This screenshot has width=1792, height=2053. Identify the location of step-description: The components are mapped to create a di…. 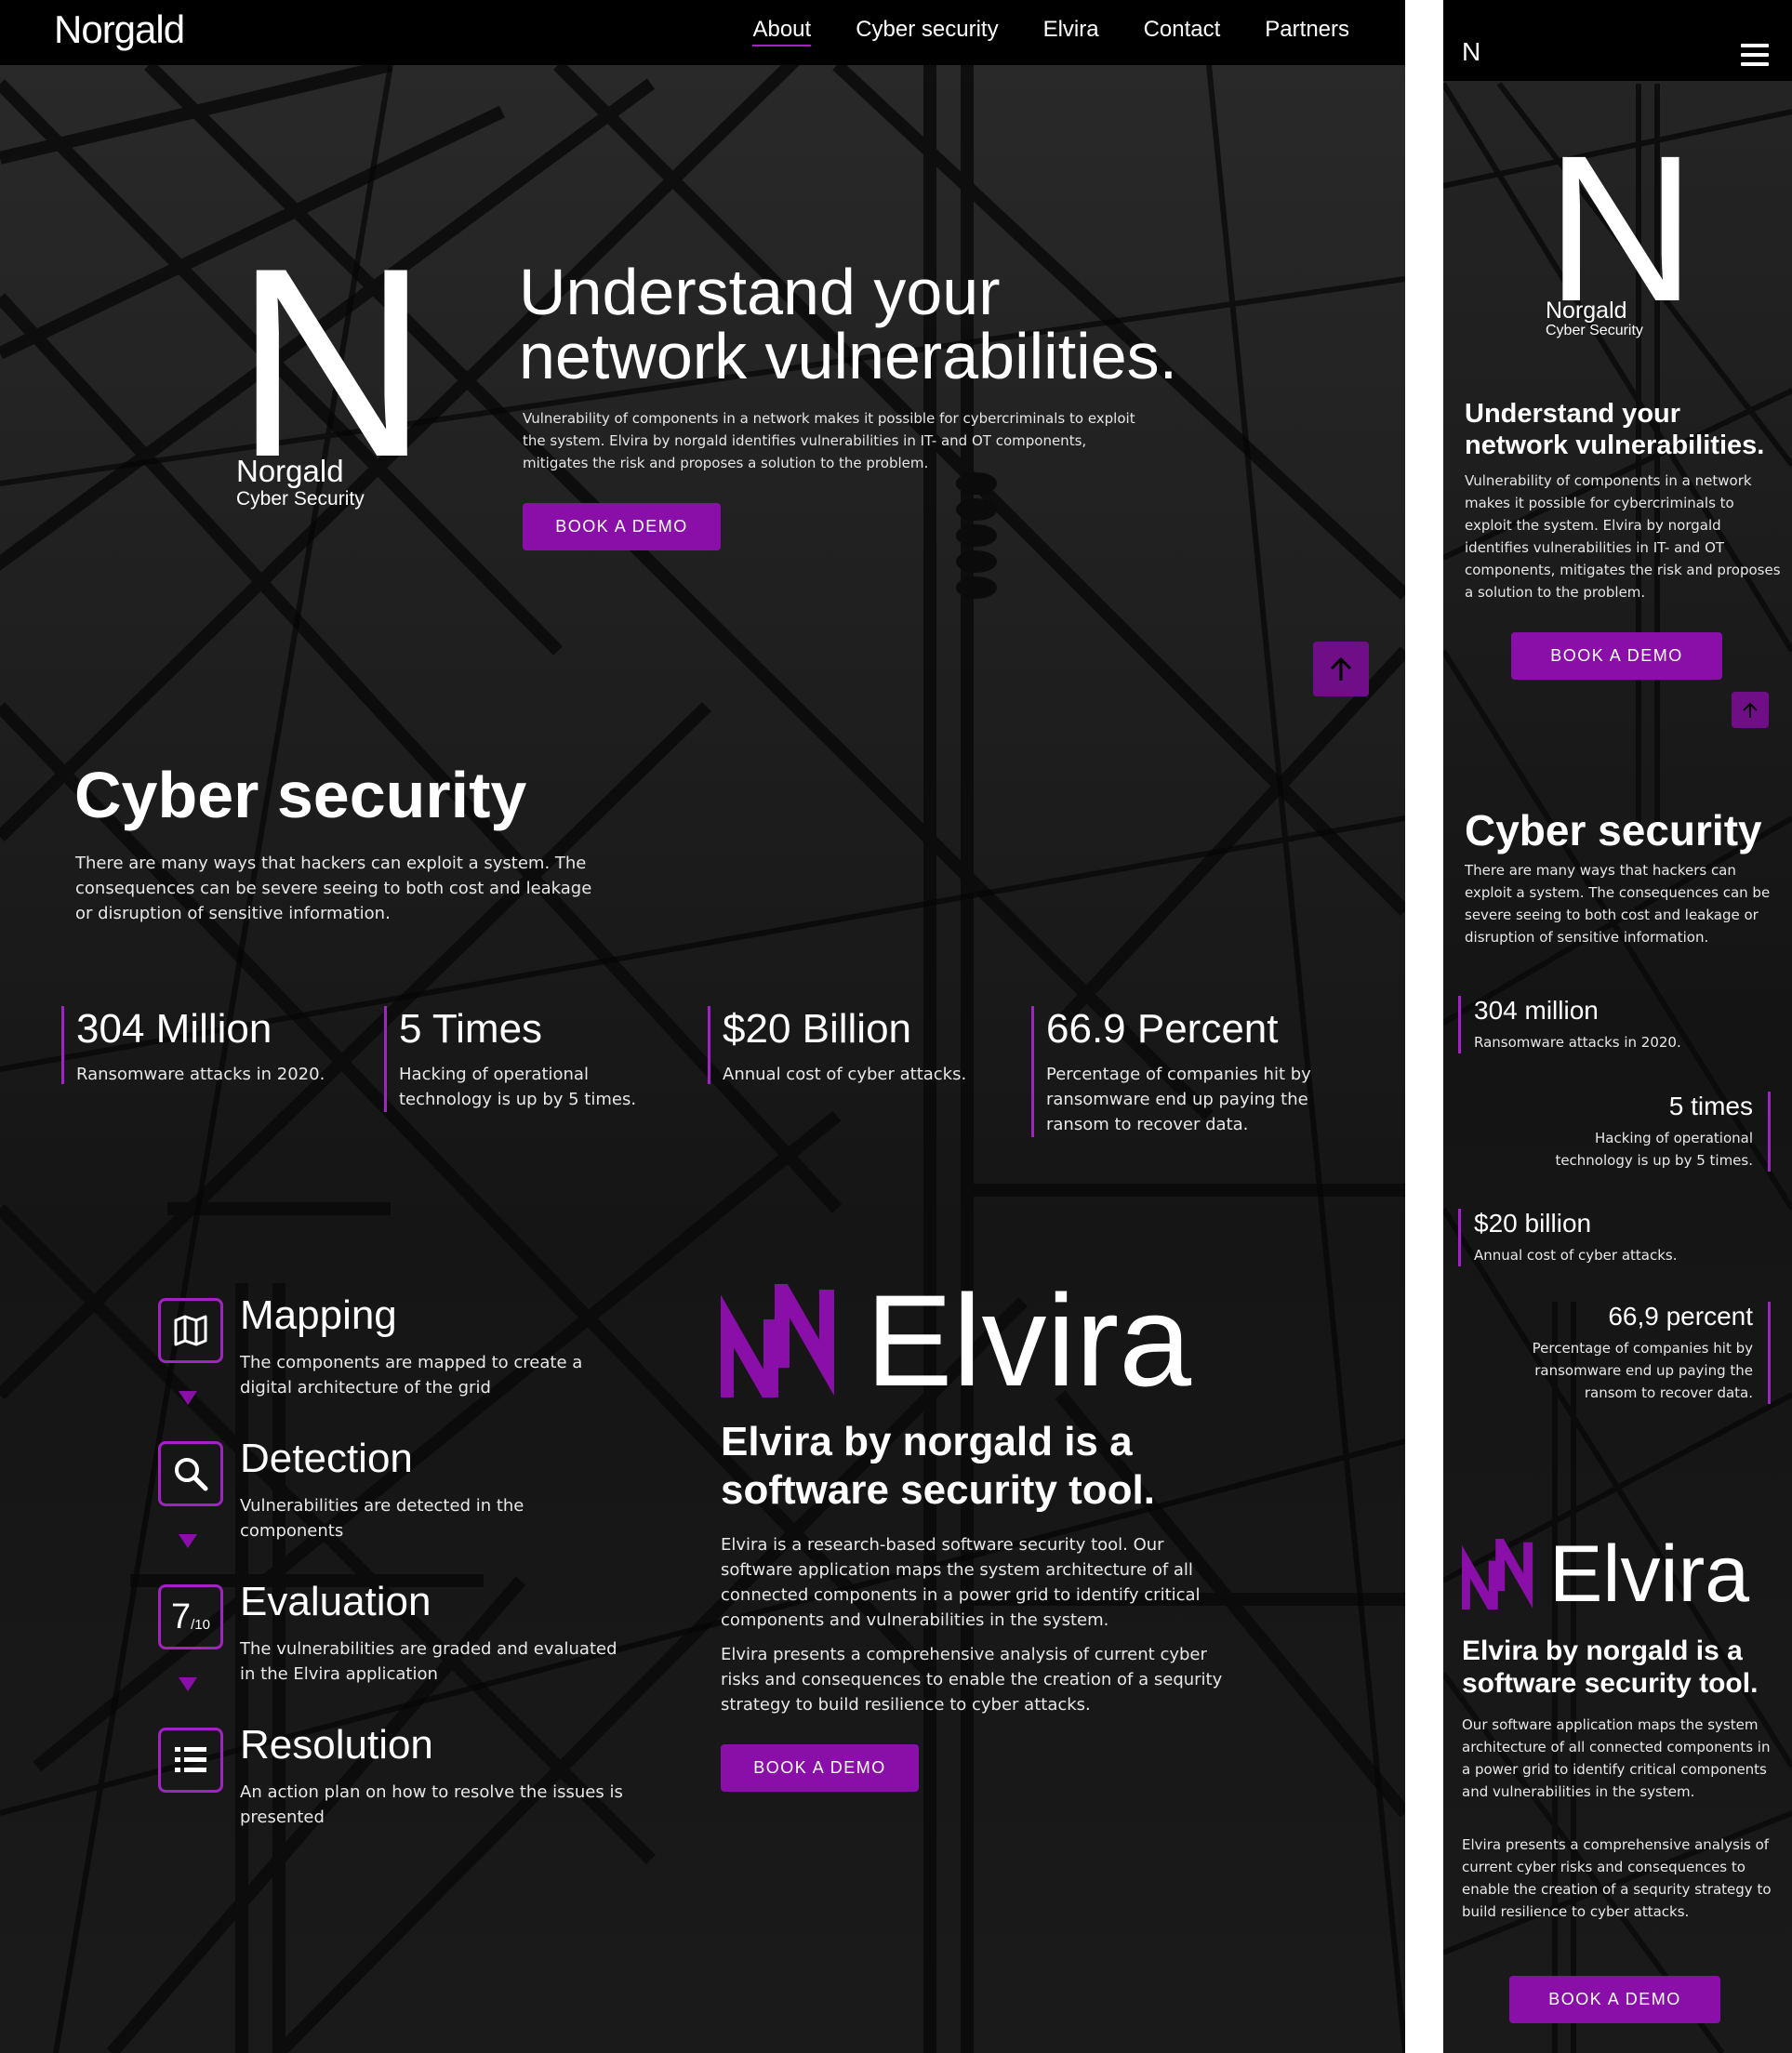
(411, 1375).